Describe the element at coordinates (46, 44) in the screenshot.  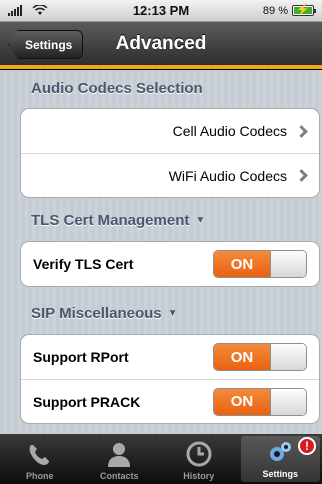
I see `back-button: Settings` at that location.